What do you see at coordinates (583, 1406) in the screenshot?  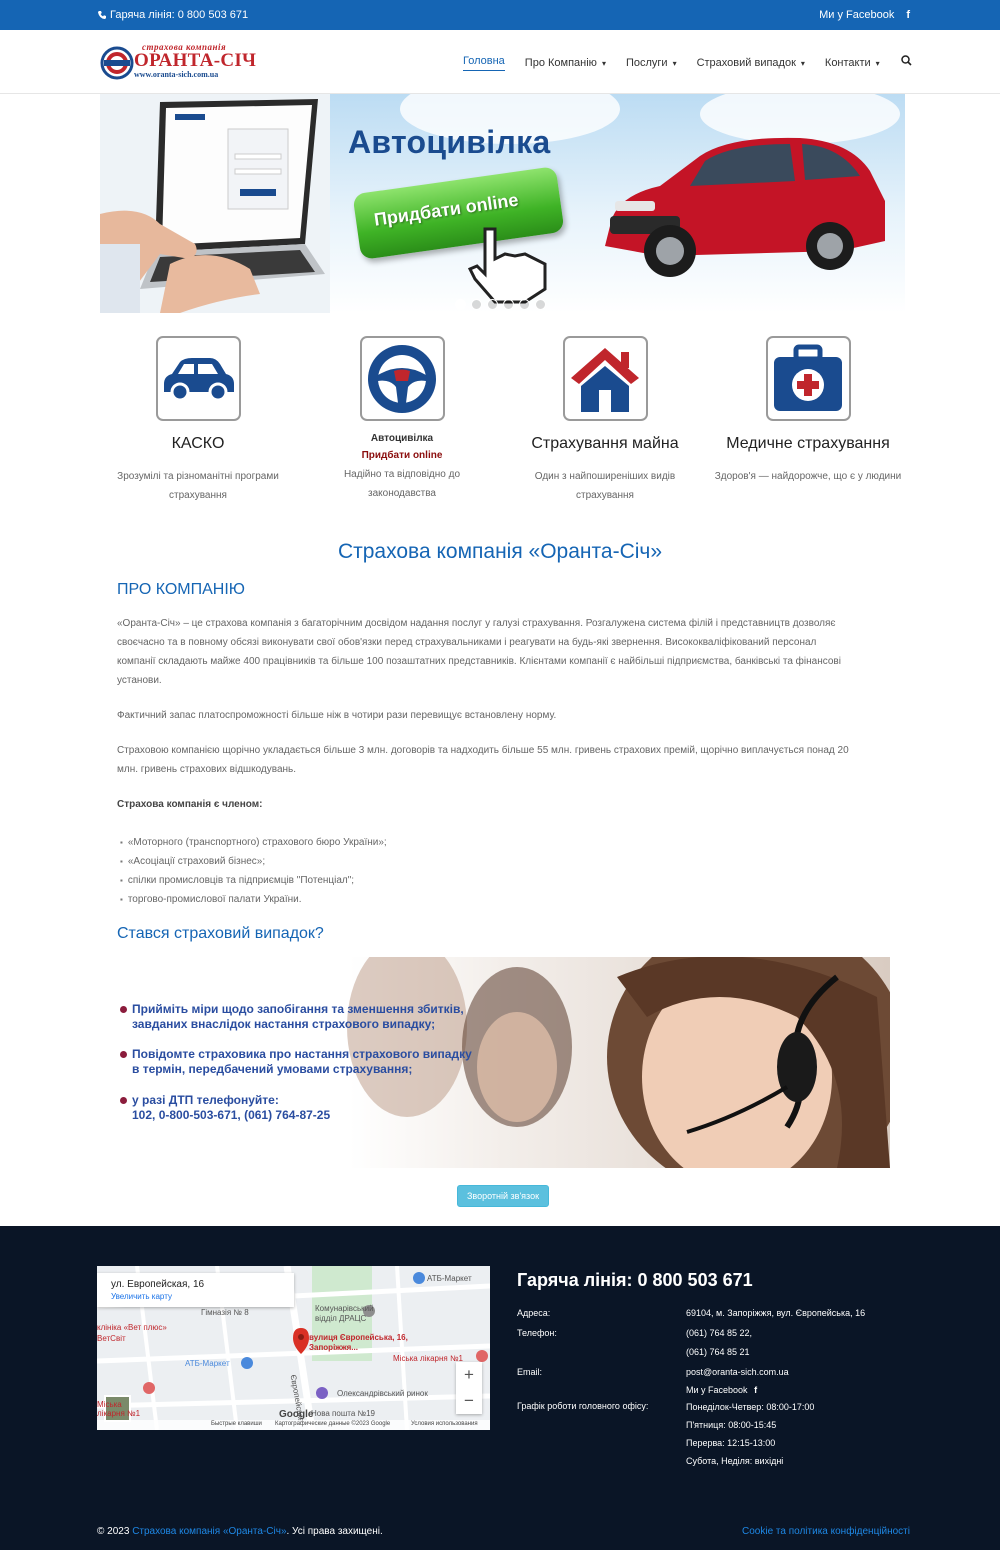 I see `schedule-label: Графік роботи головного офісу:` at bounding box center [583, 1406].